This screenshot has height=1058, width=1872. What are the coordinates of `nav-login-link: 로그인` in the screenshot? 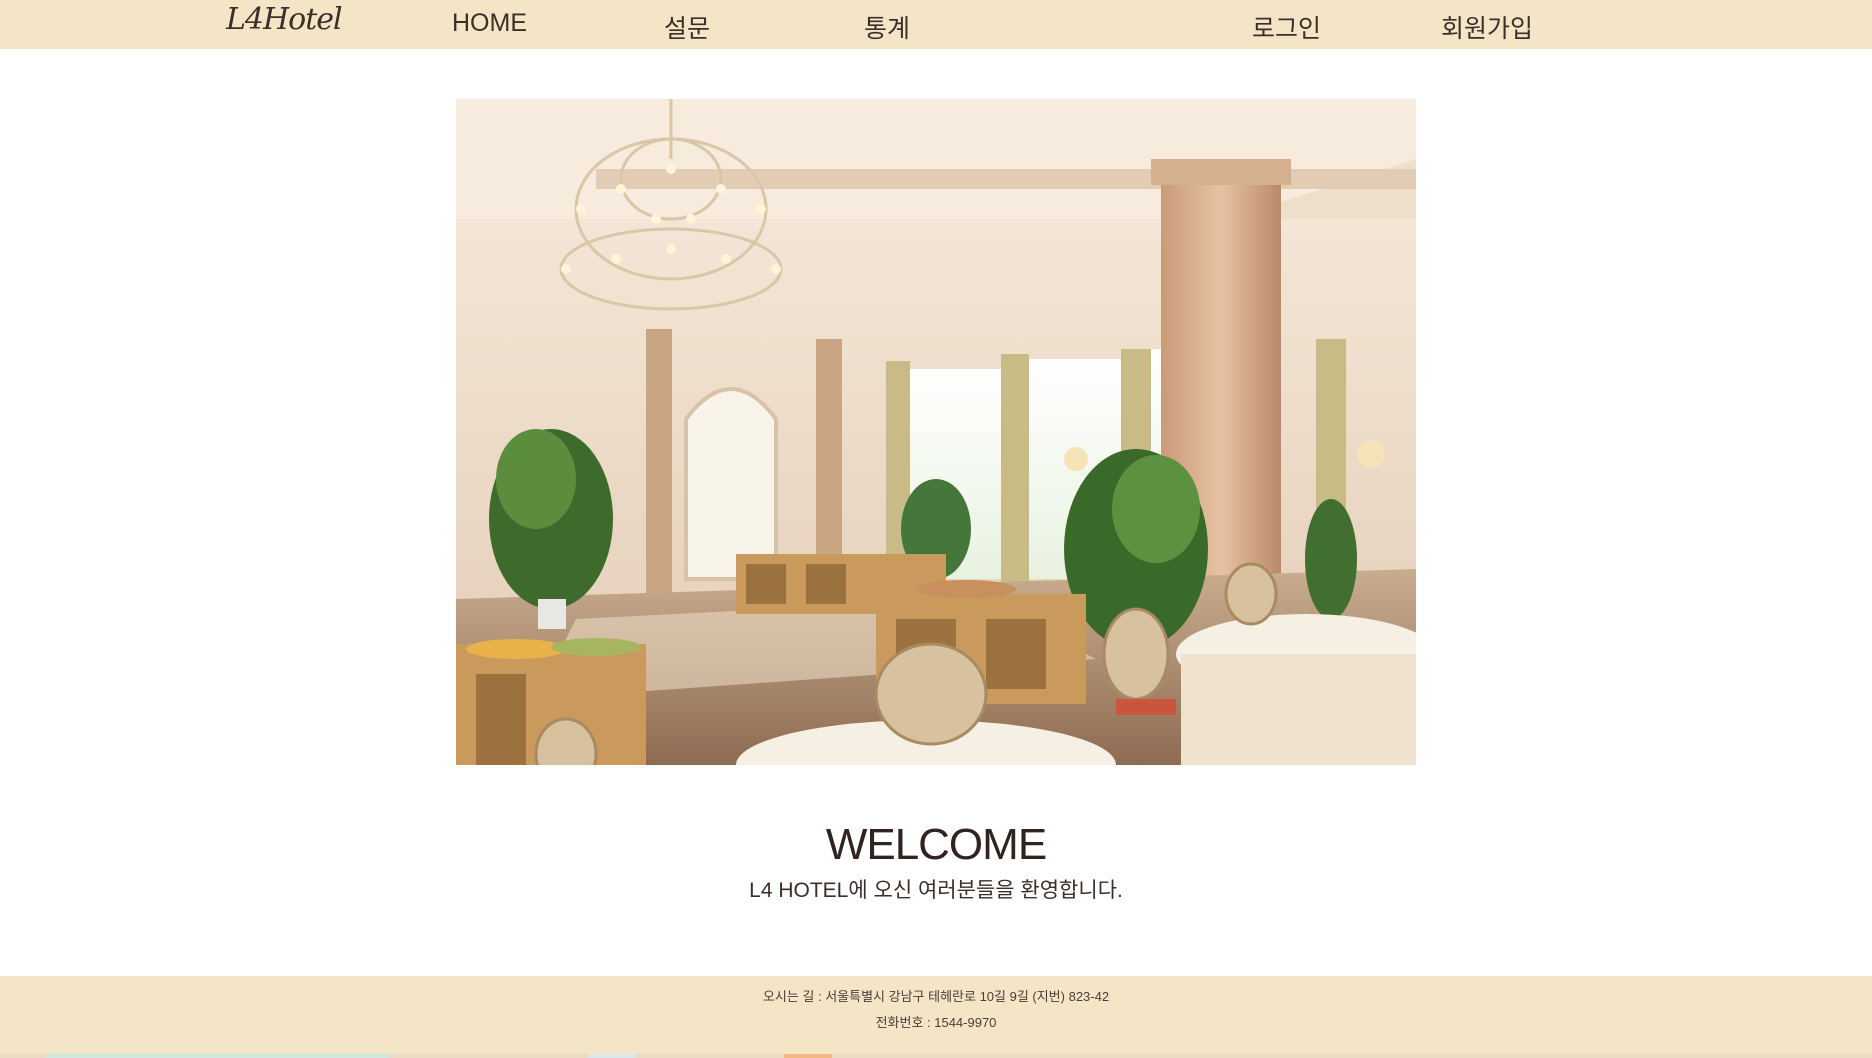 It's located at (1286, 27).